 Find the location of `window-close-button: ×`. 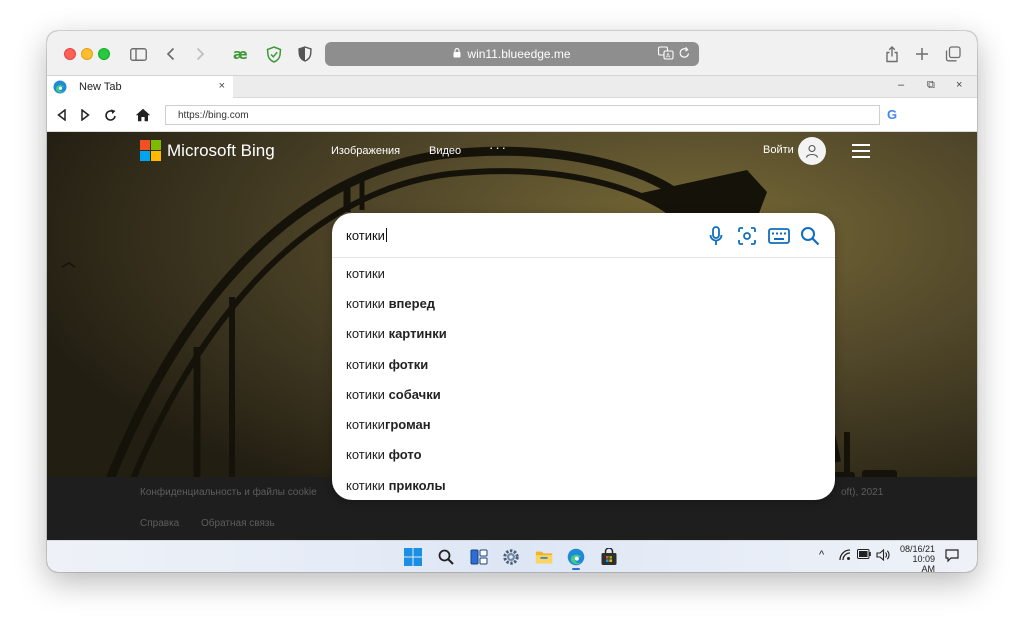

window-close-button: × is located at coordinates (959, 85).